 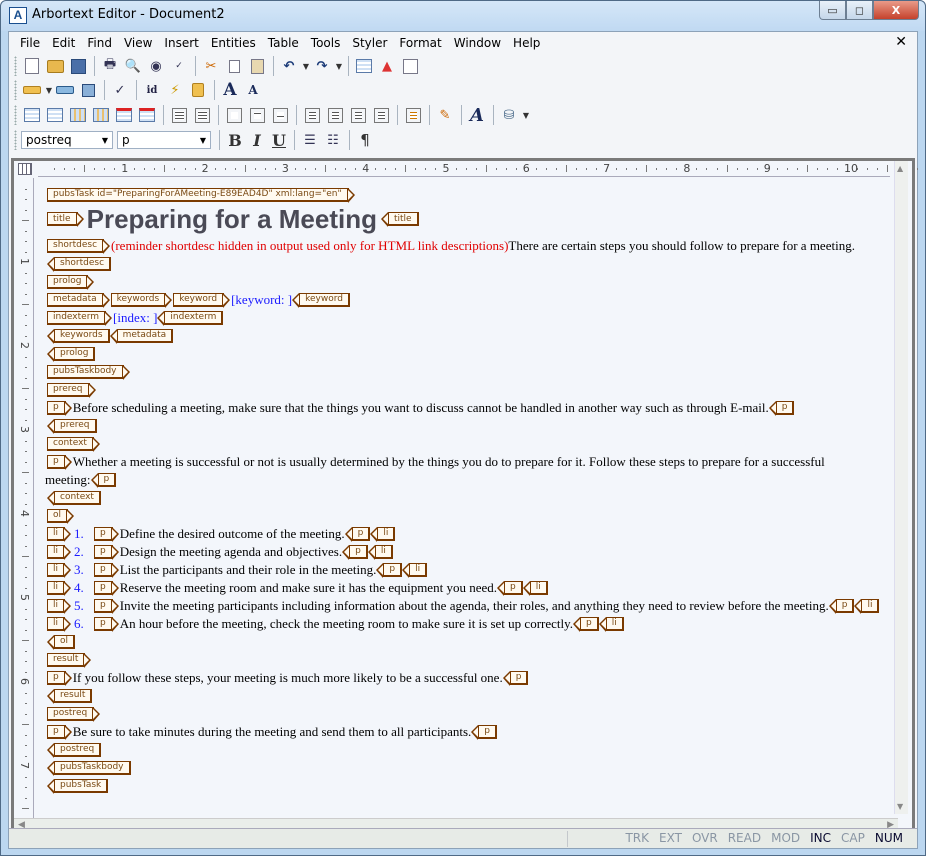 I want to click on tag-keywords-close: keywords, so click(x=78, y=336).